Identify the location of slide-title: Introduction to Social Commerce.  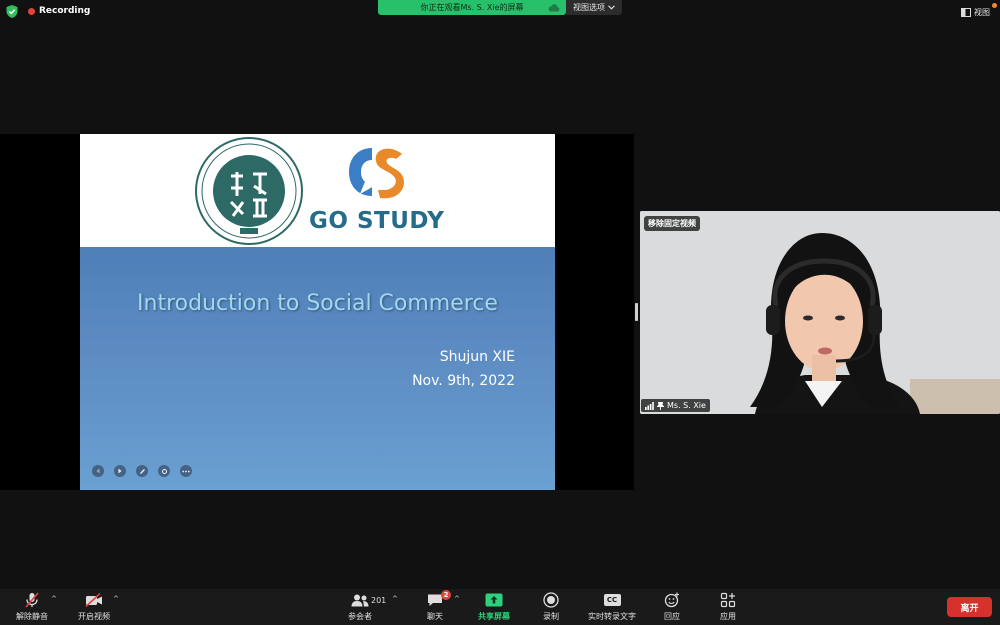
(317, 303).